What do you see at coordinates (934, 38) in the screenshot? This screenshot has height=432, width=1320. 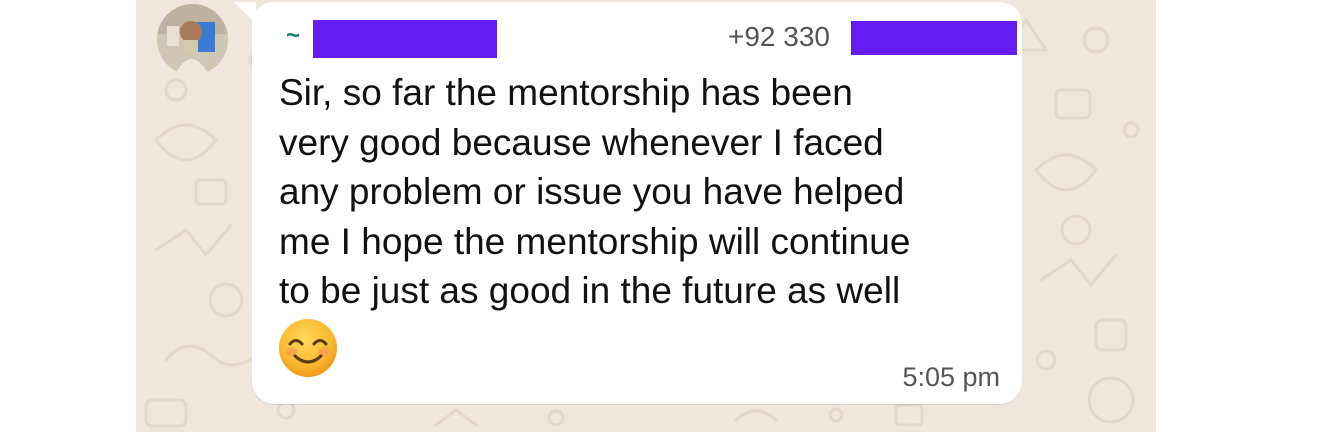 I see `redacted-phone-digits` at bounding box center [934, 38].